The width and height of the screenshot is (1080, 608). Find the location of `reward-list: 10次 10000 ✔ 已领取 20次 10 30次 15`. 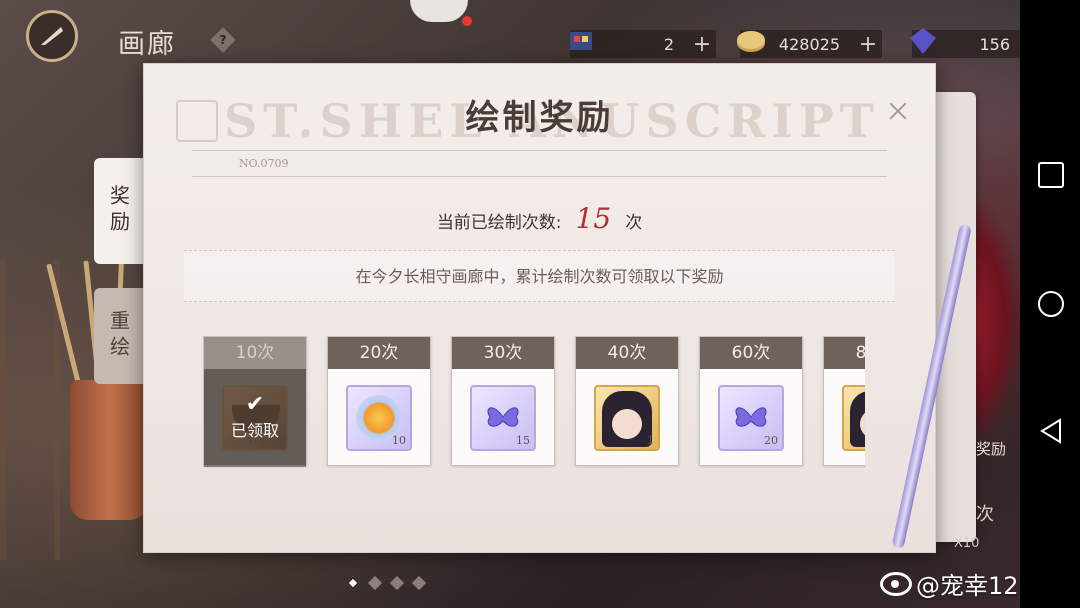

reward-list: 10次 10000 ✔ 已领取 20次 10 30次 15 is located at coordinates (534, 402).